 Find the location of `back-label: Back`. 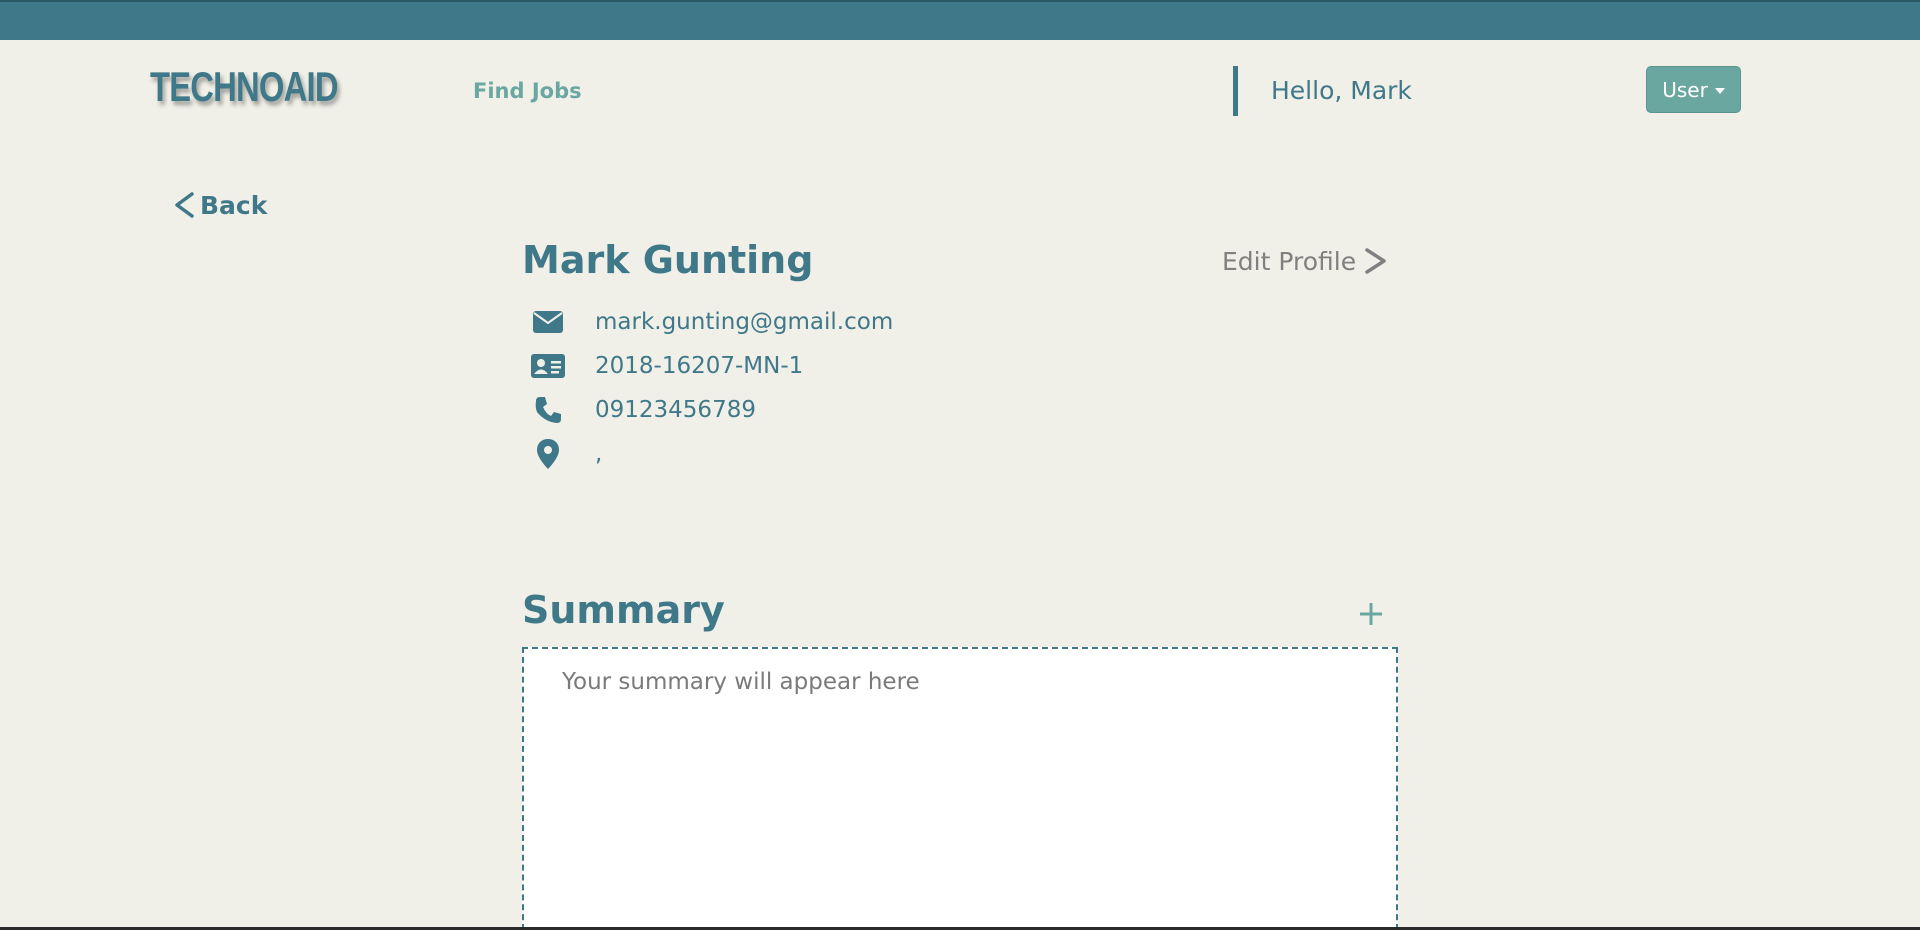

back-label: Back is located at coordinates (234, 205).